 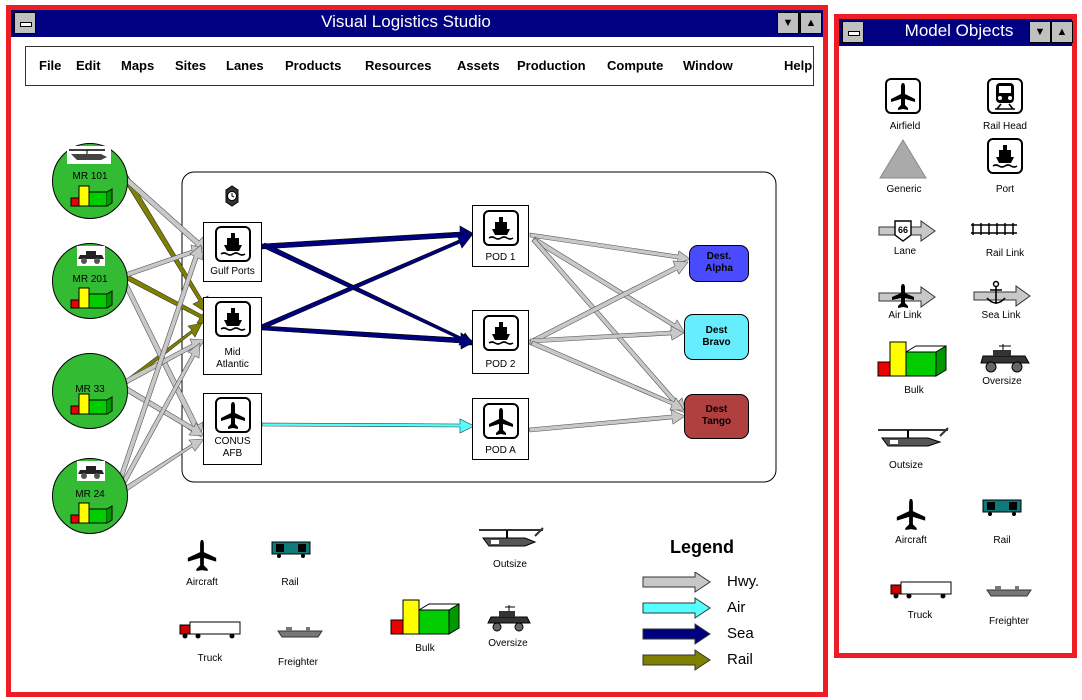 I want to click on source-node-mr-101: MR 101, so click(x=90, y=181).